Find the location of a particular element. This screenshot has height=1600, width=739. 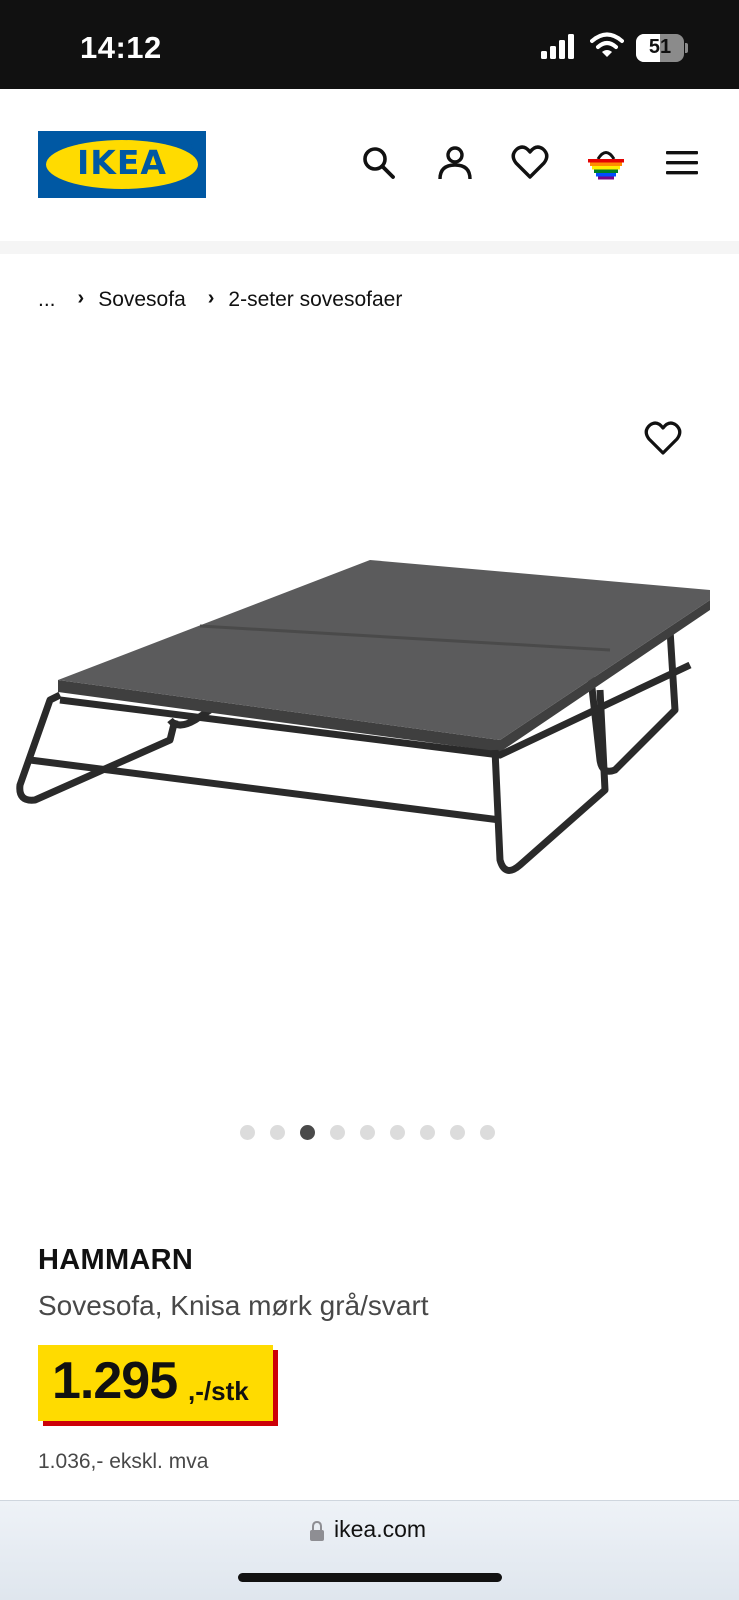

header-divider is located at coordinates (369, 247).